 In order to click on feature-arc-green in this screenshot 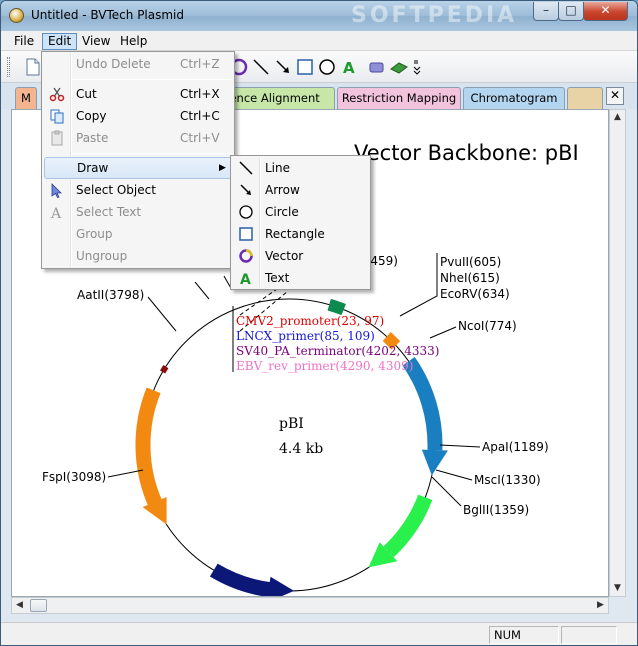, I will do `click(408, 526)`.